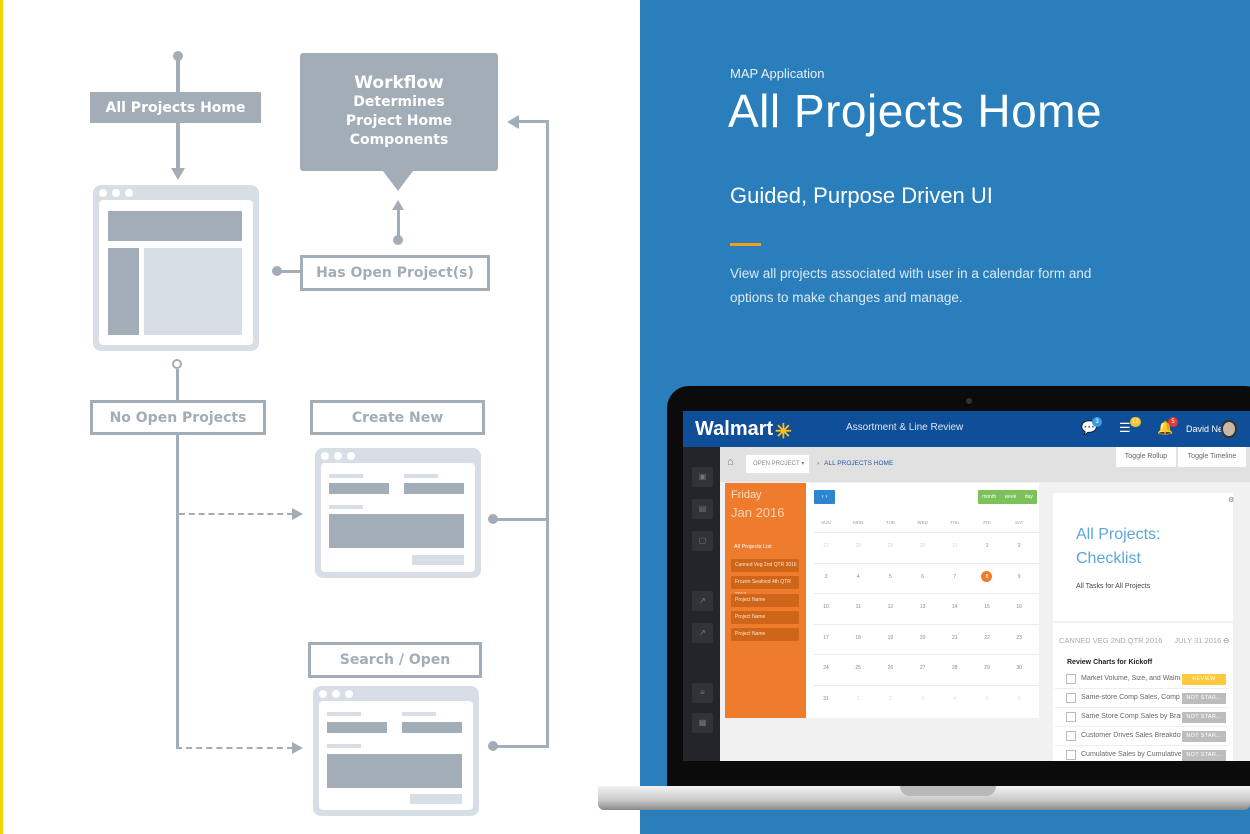 Image resolution: width=1250 pixels, height=834 pixels. What do you see at coordinates (955, 638) in the screenshot?
I see `calendar-day: 21` at bounding box center [955, 638].